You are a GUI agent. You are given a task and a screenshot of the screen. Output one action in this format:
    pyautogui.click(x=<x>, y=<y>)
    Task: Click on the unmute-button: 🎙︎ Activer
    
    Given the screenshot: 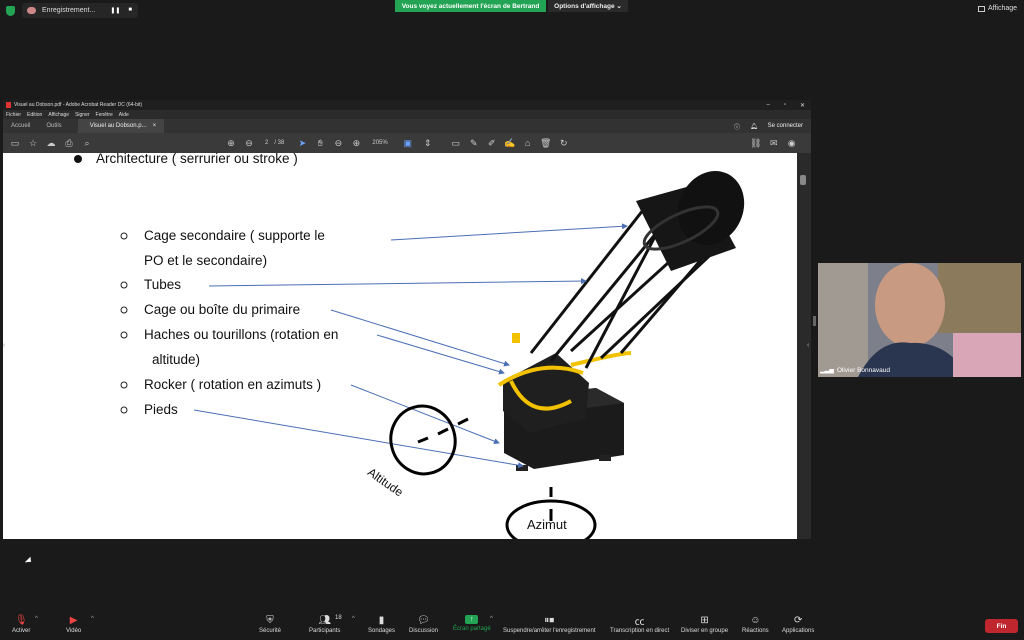 What is the action you would take?
    pyautogui.click(x=21, y=624)
    